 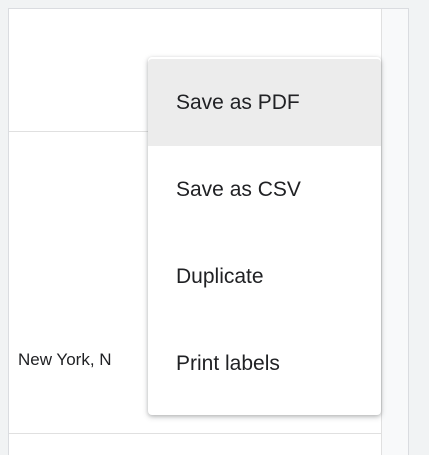 I want to click on menu-item-print-labels: Print labels, so click(x=264, y=363).